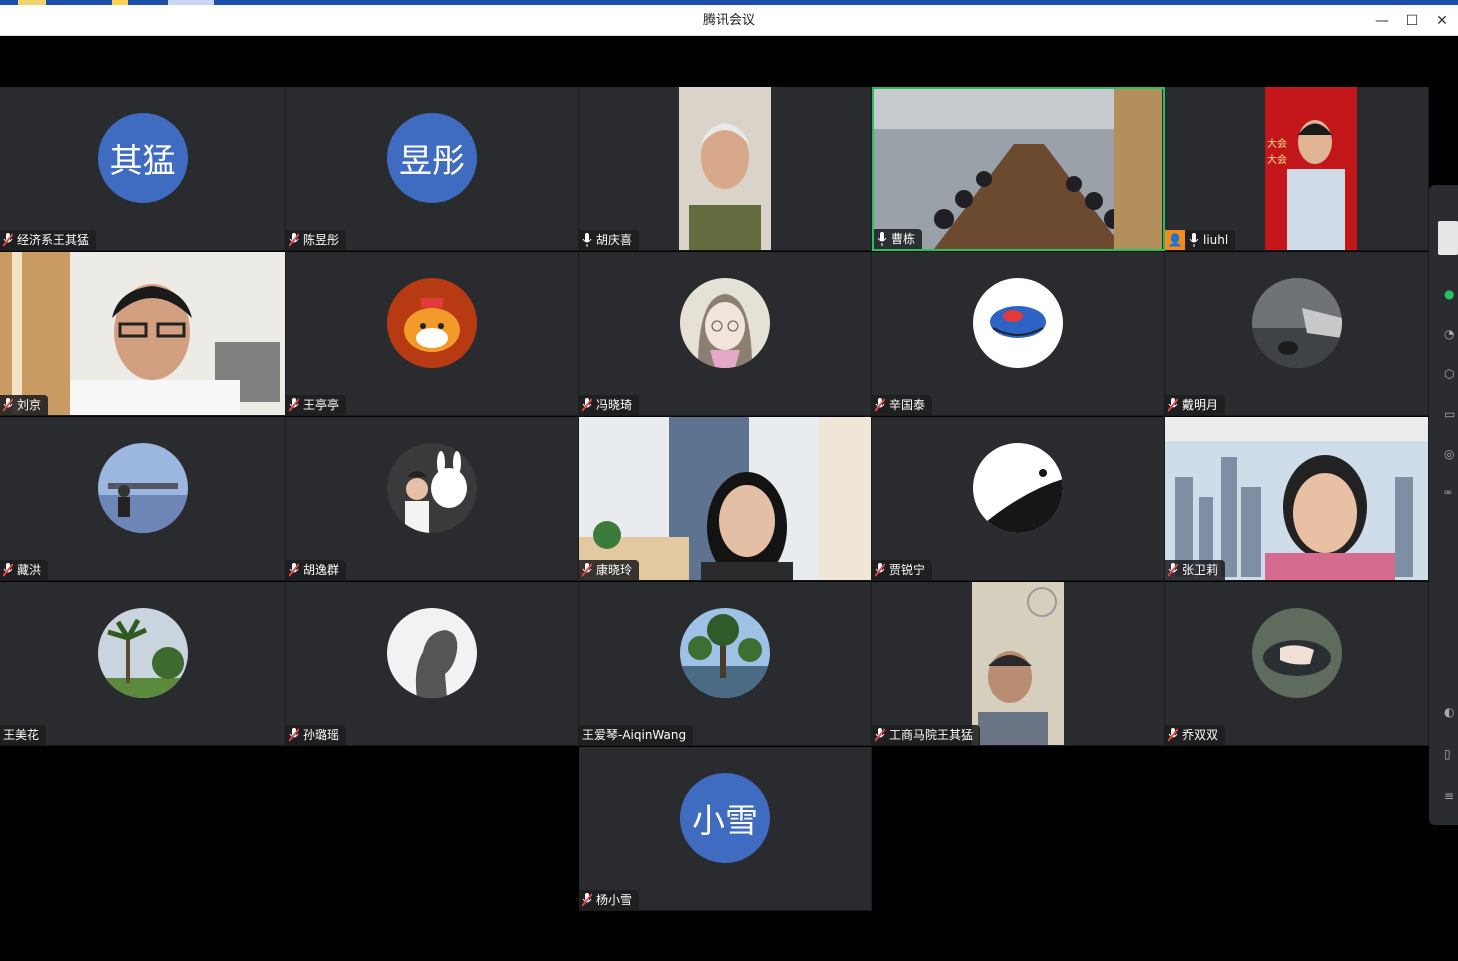 The height and width of the screenshot is (961, 1458). Describe the element at coordinates (1297, 169) in the screenshot. I see `participant-tile: 大会 大会 👤 liuhl` at that location.